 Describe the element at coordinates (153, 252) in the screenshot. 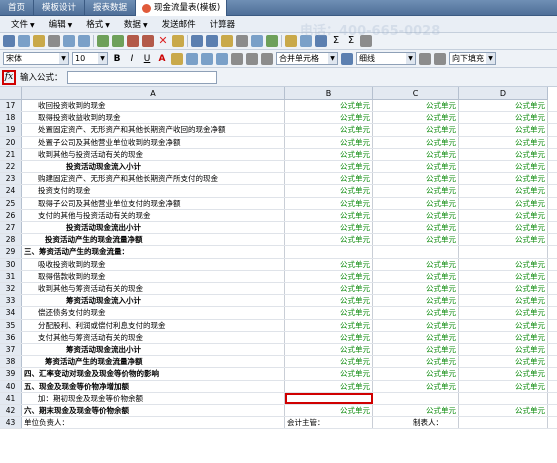

I see `cell-a: 三、筹资活动产生的现金流量：` at that location.